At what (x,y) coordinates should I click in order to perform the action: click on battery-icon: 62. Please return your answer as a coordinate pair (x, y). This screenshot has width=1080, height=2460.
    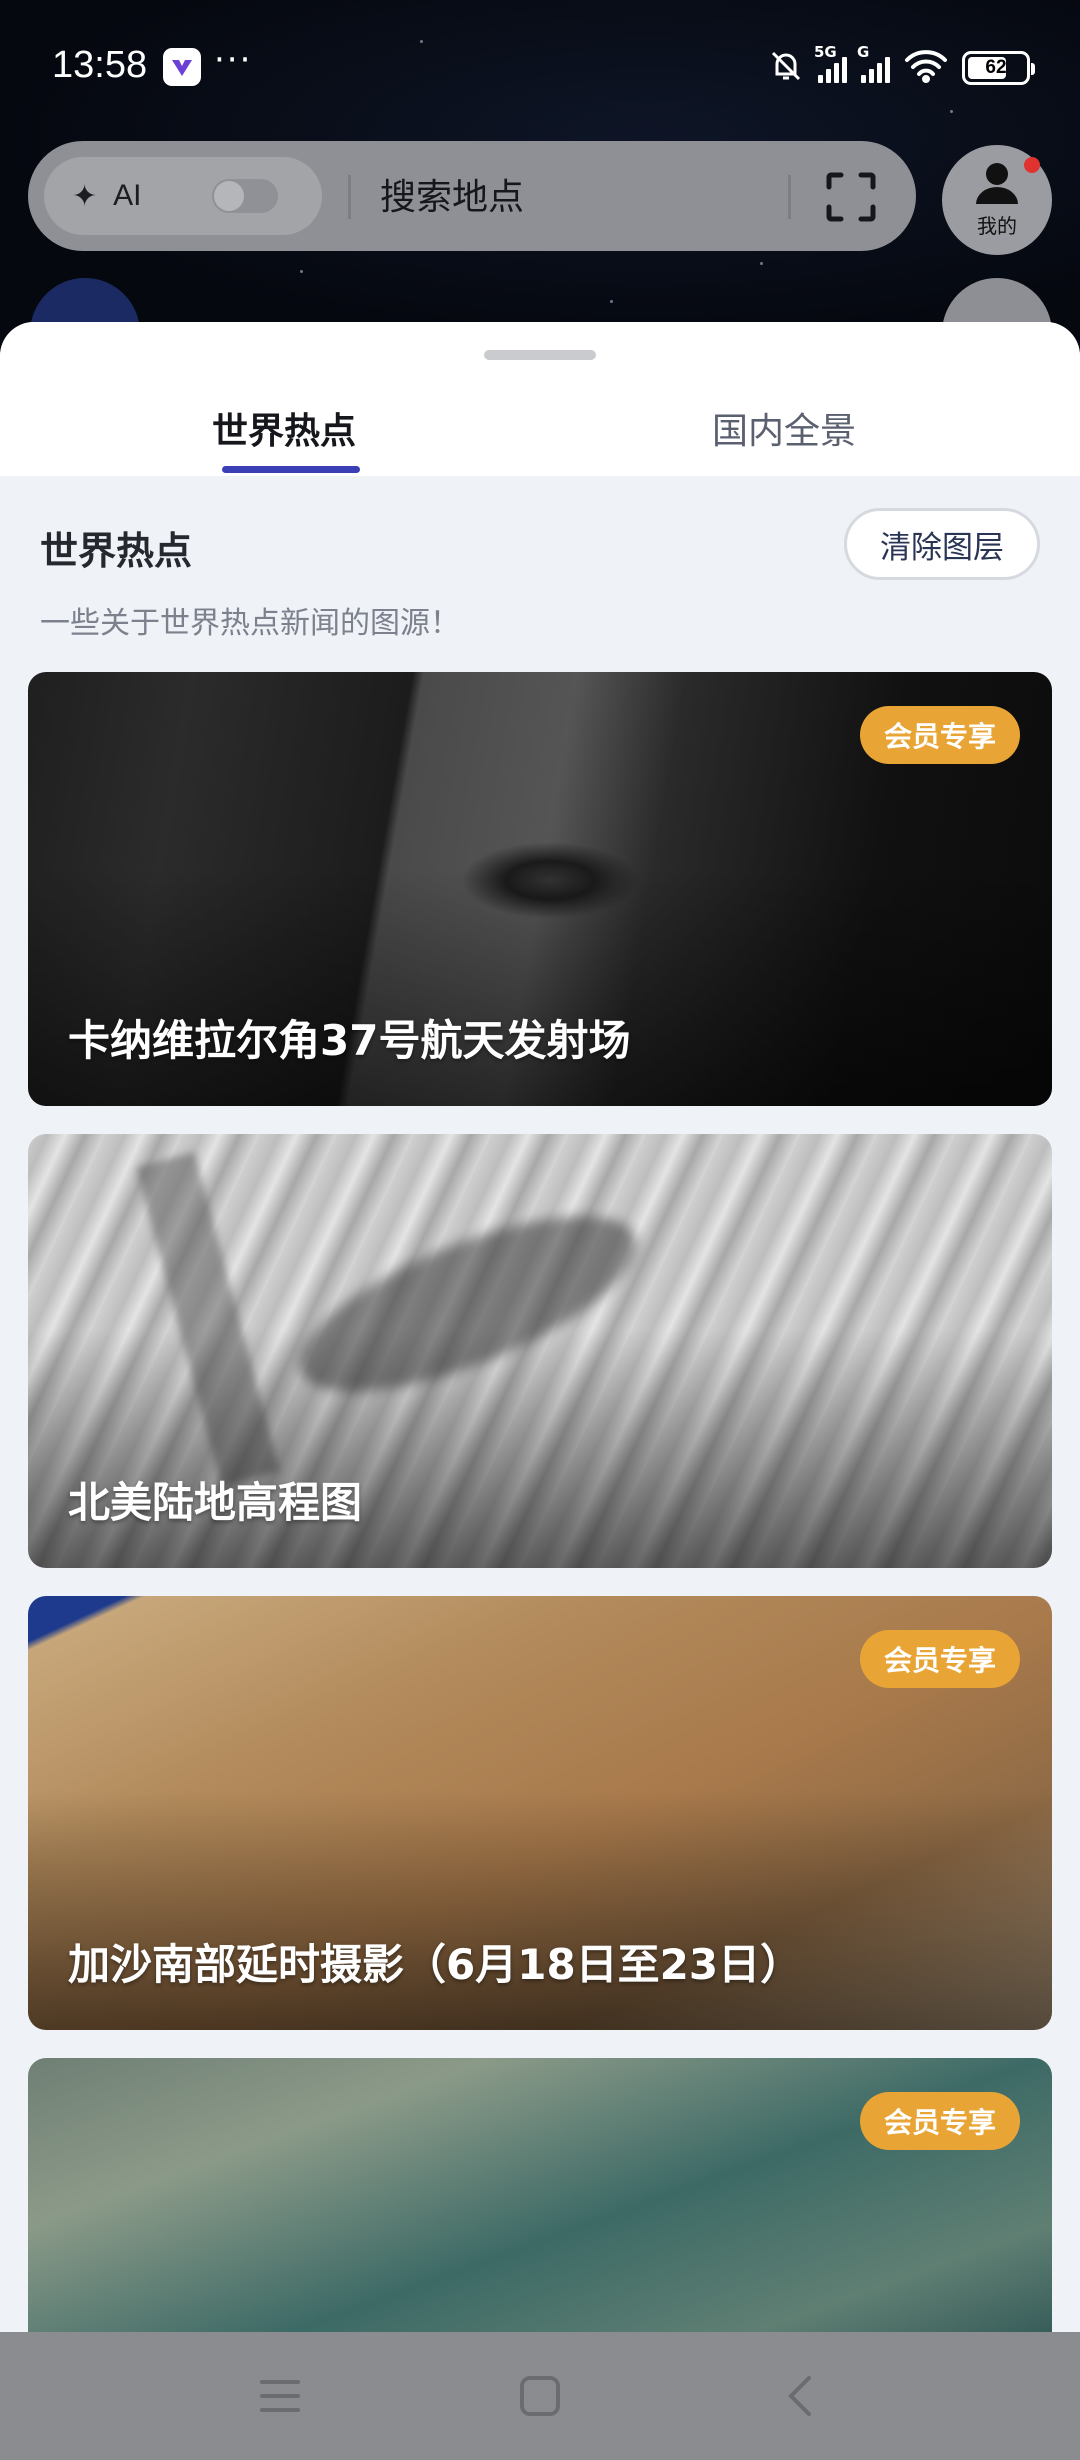
    Looking at the image, I should click on (998, 68).